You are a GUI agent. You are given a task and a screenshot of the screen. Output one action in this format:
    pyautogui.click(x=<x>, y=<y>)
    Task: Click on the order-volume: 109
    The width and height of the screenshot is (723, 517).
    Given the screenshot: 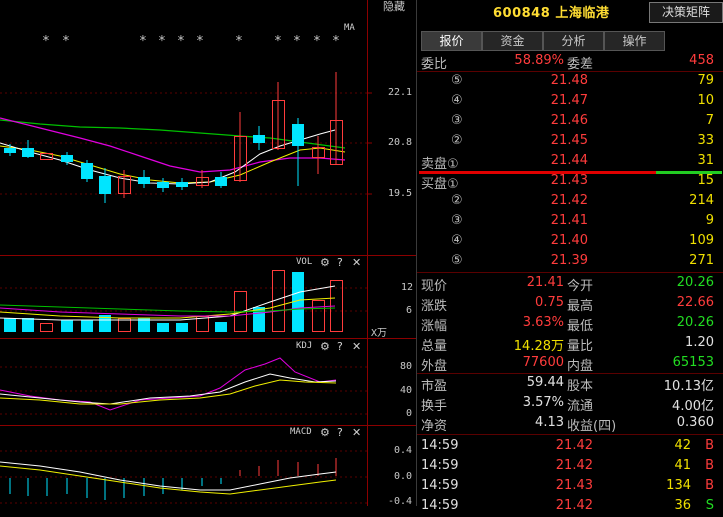 What is the action you would take?
    pyautogui.click(x=701, y=240)
    